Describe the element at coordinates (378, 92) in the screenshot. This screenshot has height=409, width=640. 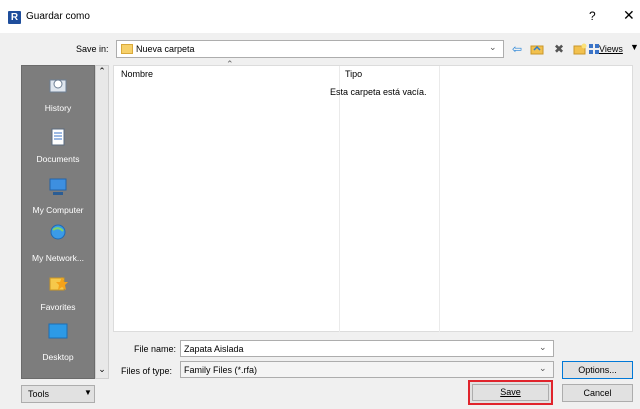
I see `empty-folder-message: Esta carpeta está vacía.` at that location.